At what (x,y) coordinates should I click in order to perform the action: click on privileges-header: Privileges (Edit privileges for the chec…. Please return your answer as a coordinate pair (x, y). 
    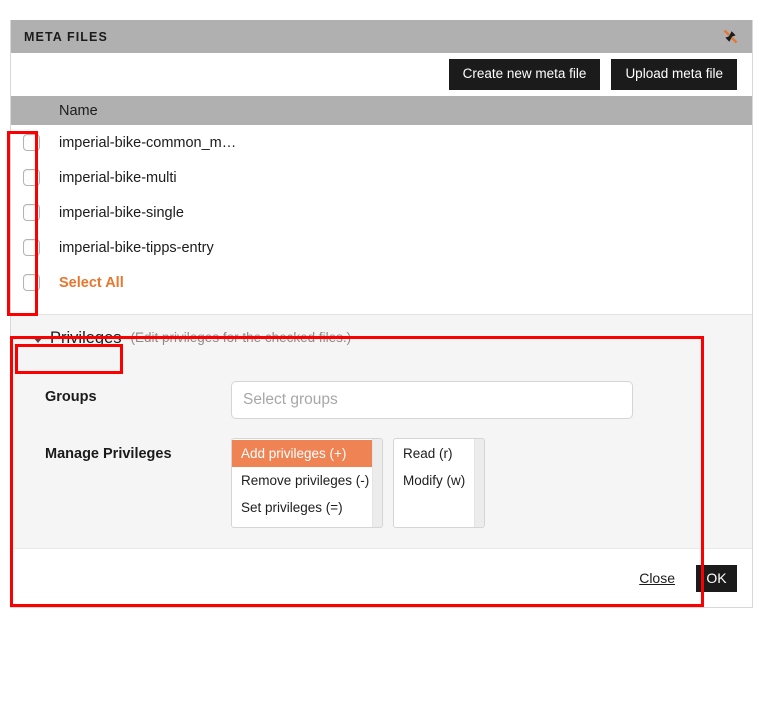
    Looking at the image, I should click on (381, 342).